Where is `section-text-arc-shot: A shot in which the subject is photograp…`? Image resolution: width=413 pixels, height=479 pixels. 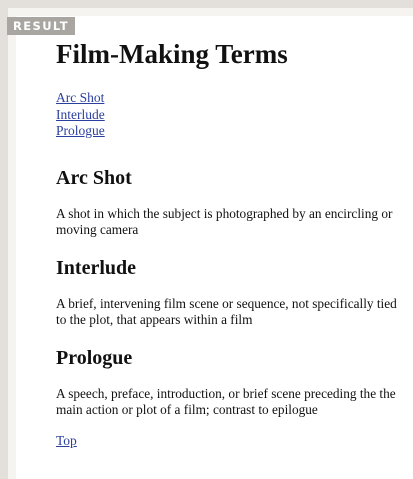
section-text-arc-shot: A shot in which the subject is photograp… is located at coordinates (224, 221).